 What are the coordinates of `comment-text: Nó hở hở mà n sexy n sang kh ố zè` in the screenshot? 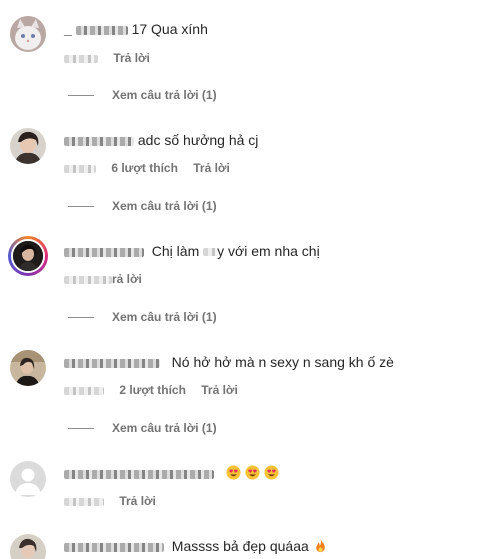 It's located at (282, 362).